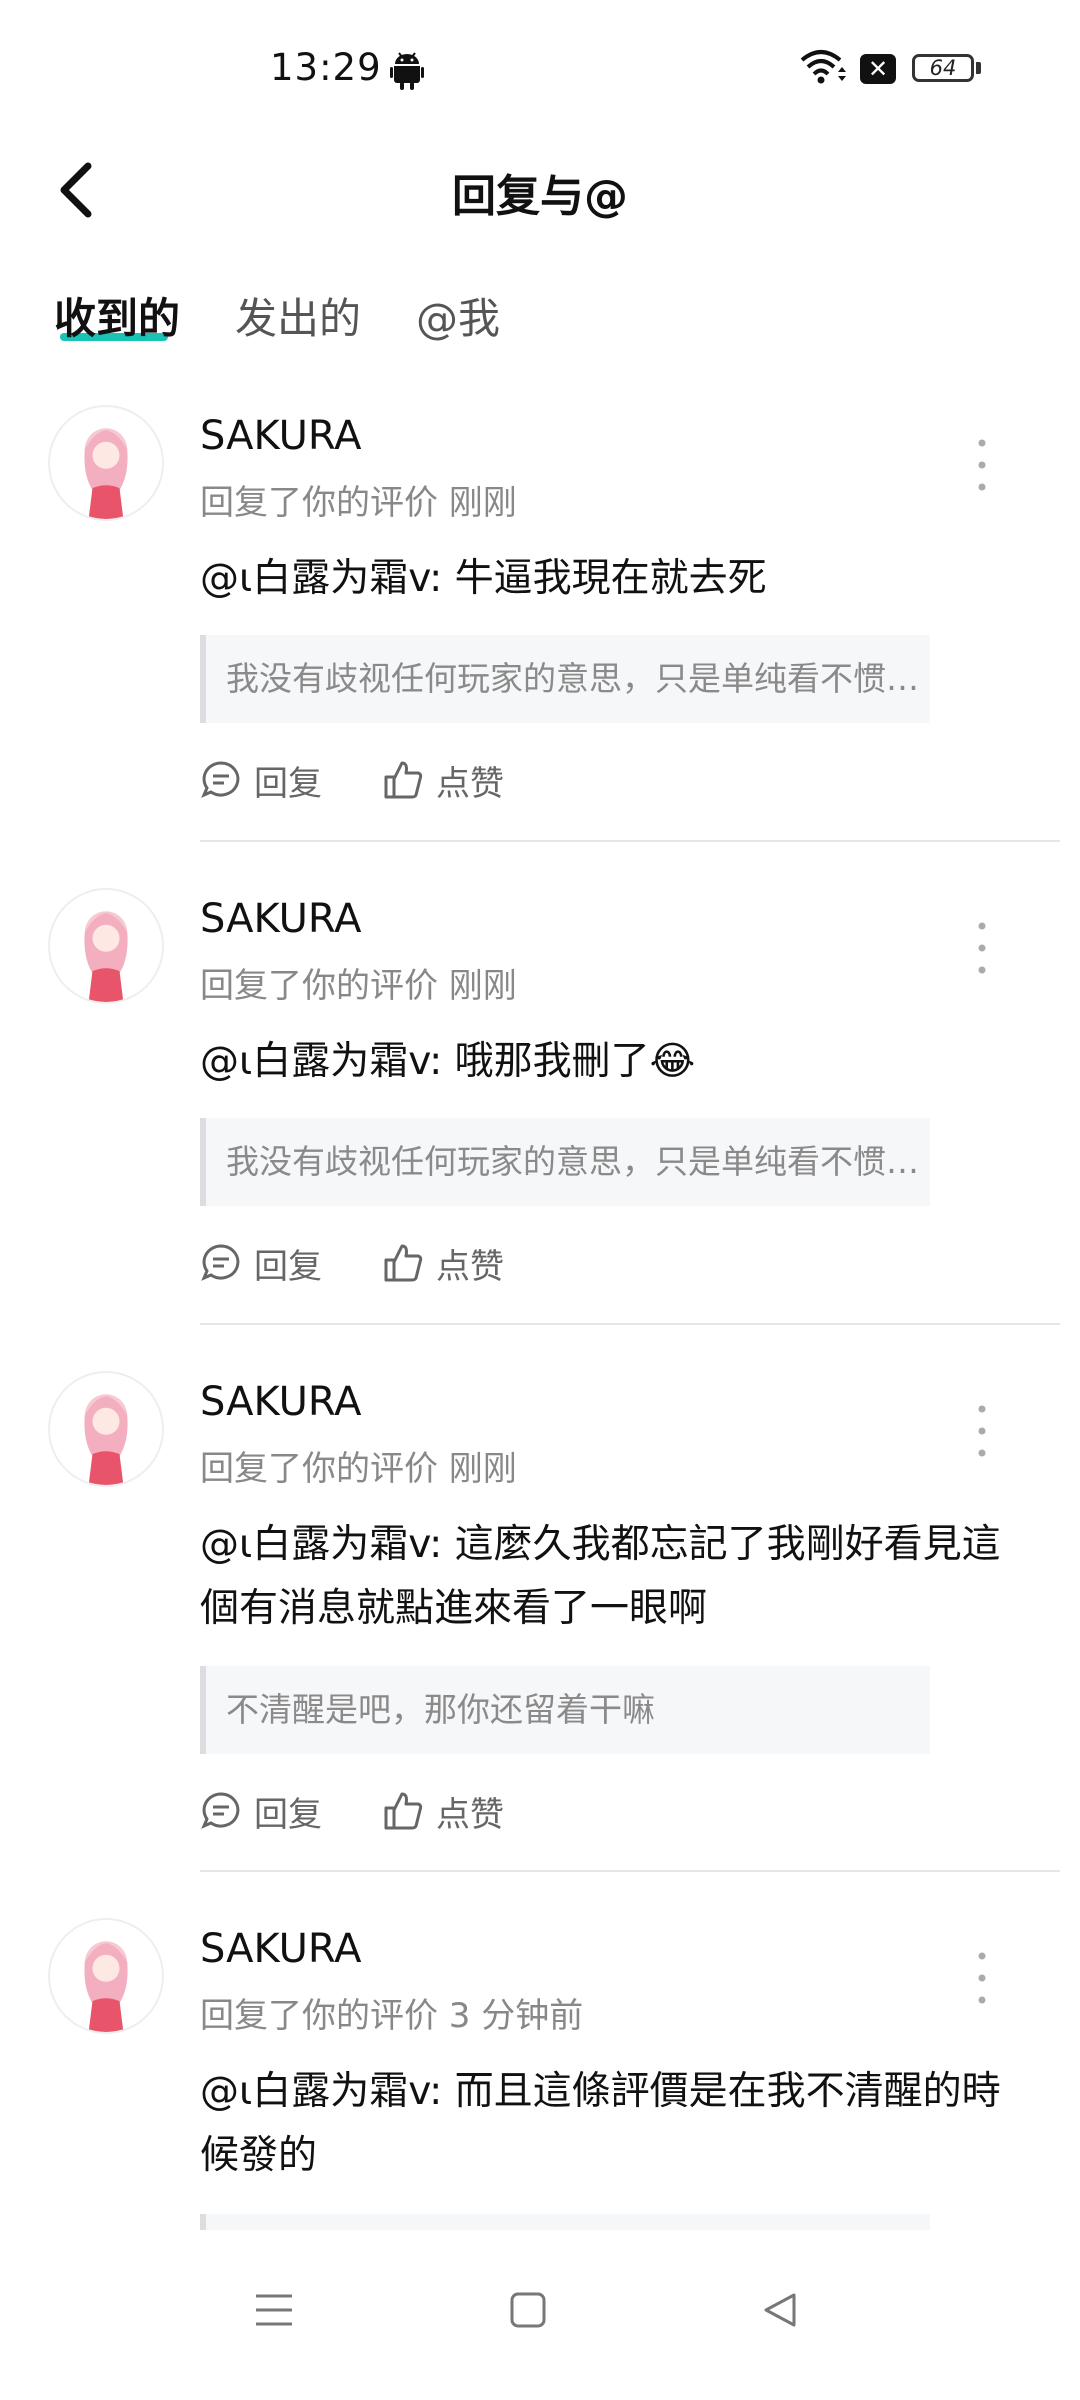  Describe the element at coordinates (823, 67) in the screenshot. I see `wifi-icon` at that location.